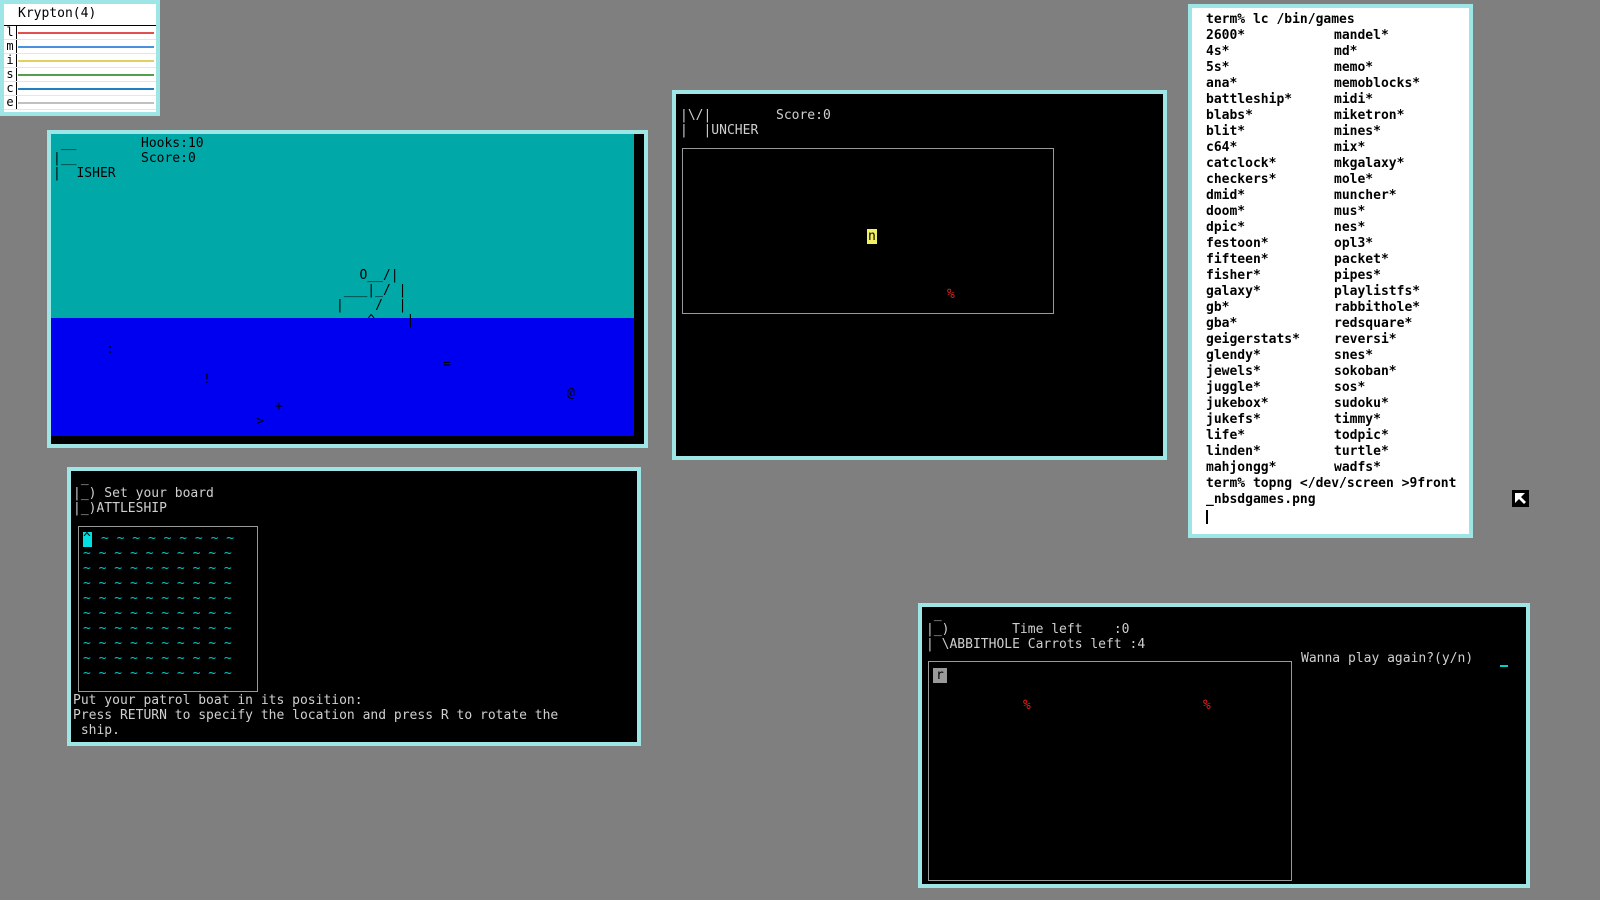 The image size is (1600, 900). What do you see at coordinates (1354, 67) in the screenshot?
I see `terminal-list-item: memo*` at bounding box center [1354, 67].